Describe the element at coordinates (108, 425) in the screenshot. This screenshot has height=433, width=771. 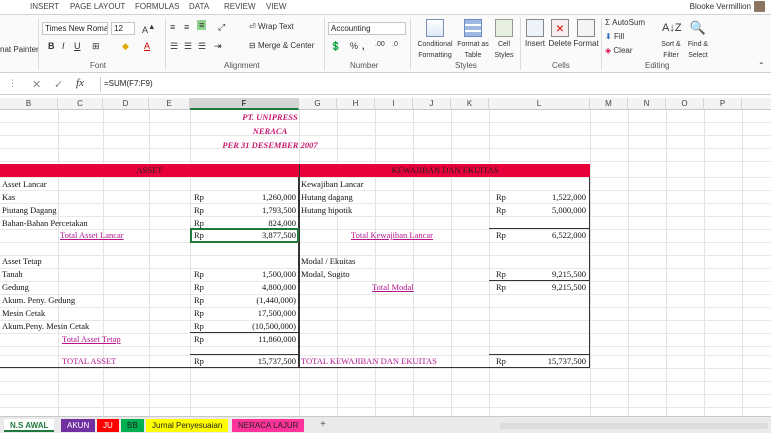
I see `sheet-tab-ju: JU` at that location.